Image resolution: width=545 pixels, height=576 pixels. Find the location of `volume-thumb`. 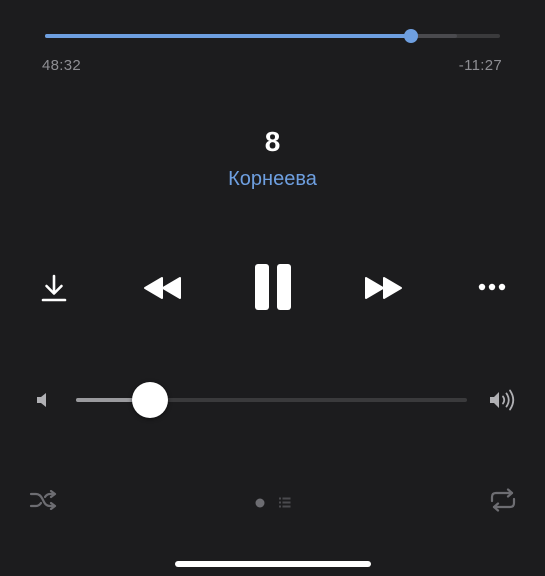

volume-thumb is located at coordinates (150, 400).